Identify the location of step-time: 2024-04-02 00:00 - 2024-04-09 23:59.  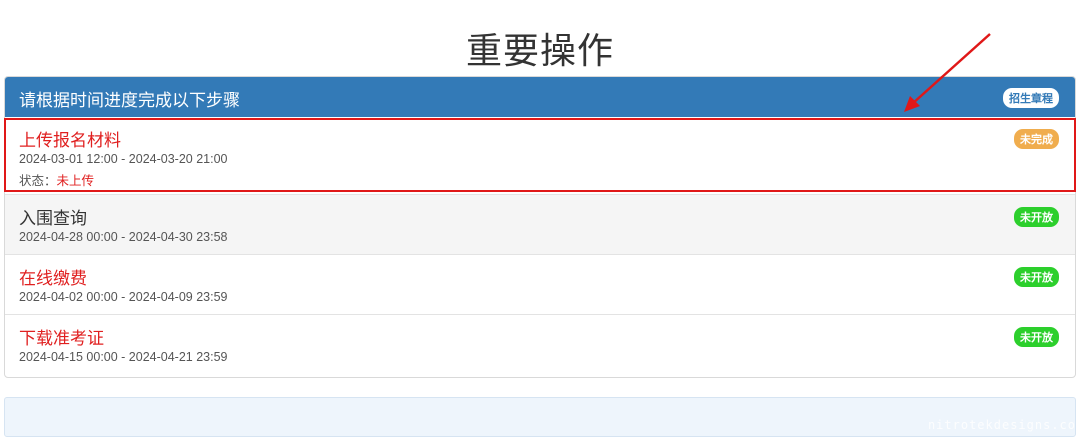
(123, 297).